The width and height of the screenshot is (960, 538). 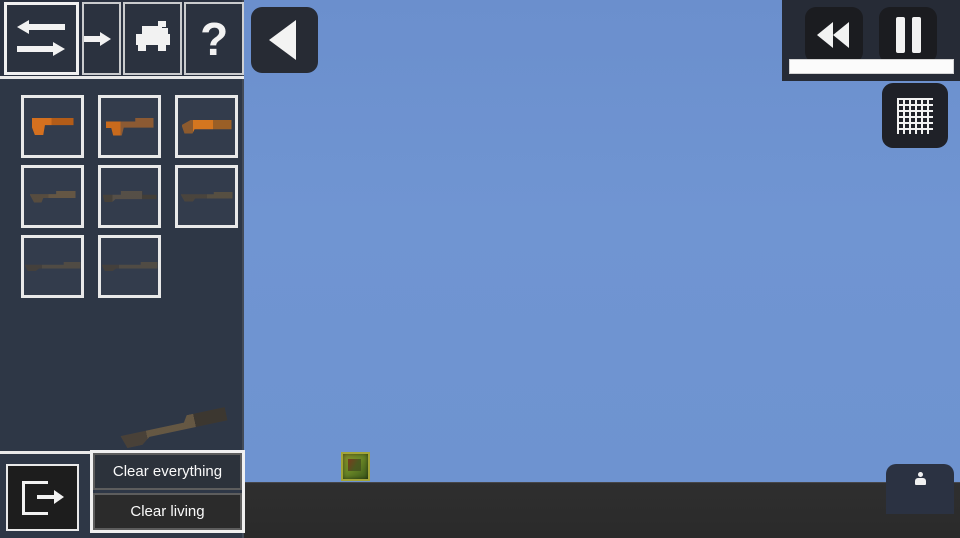 I want to click on clear-button-group: Clear everything Clear living, so click(x=167, y=491).